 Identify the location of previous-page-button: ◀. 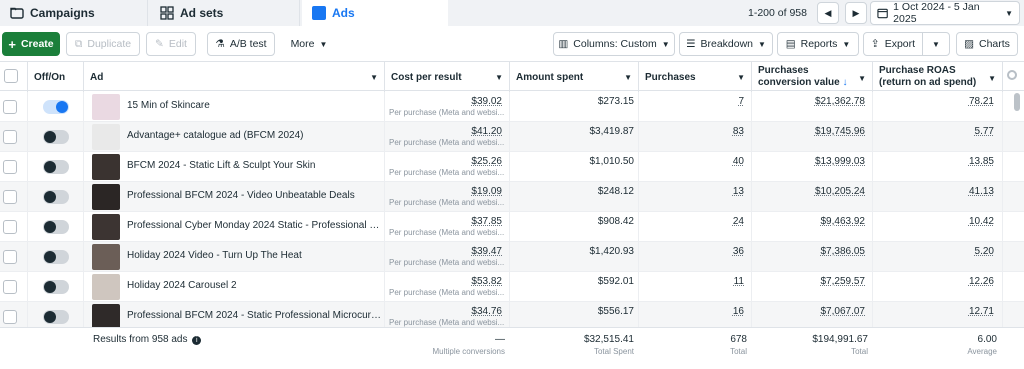
(827, 13).